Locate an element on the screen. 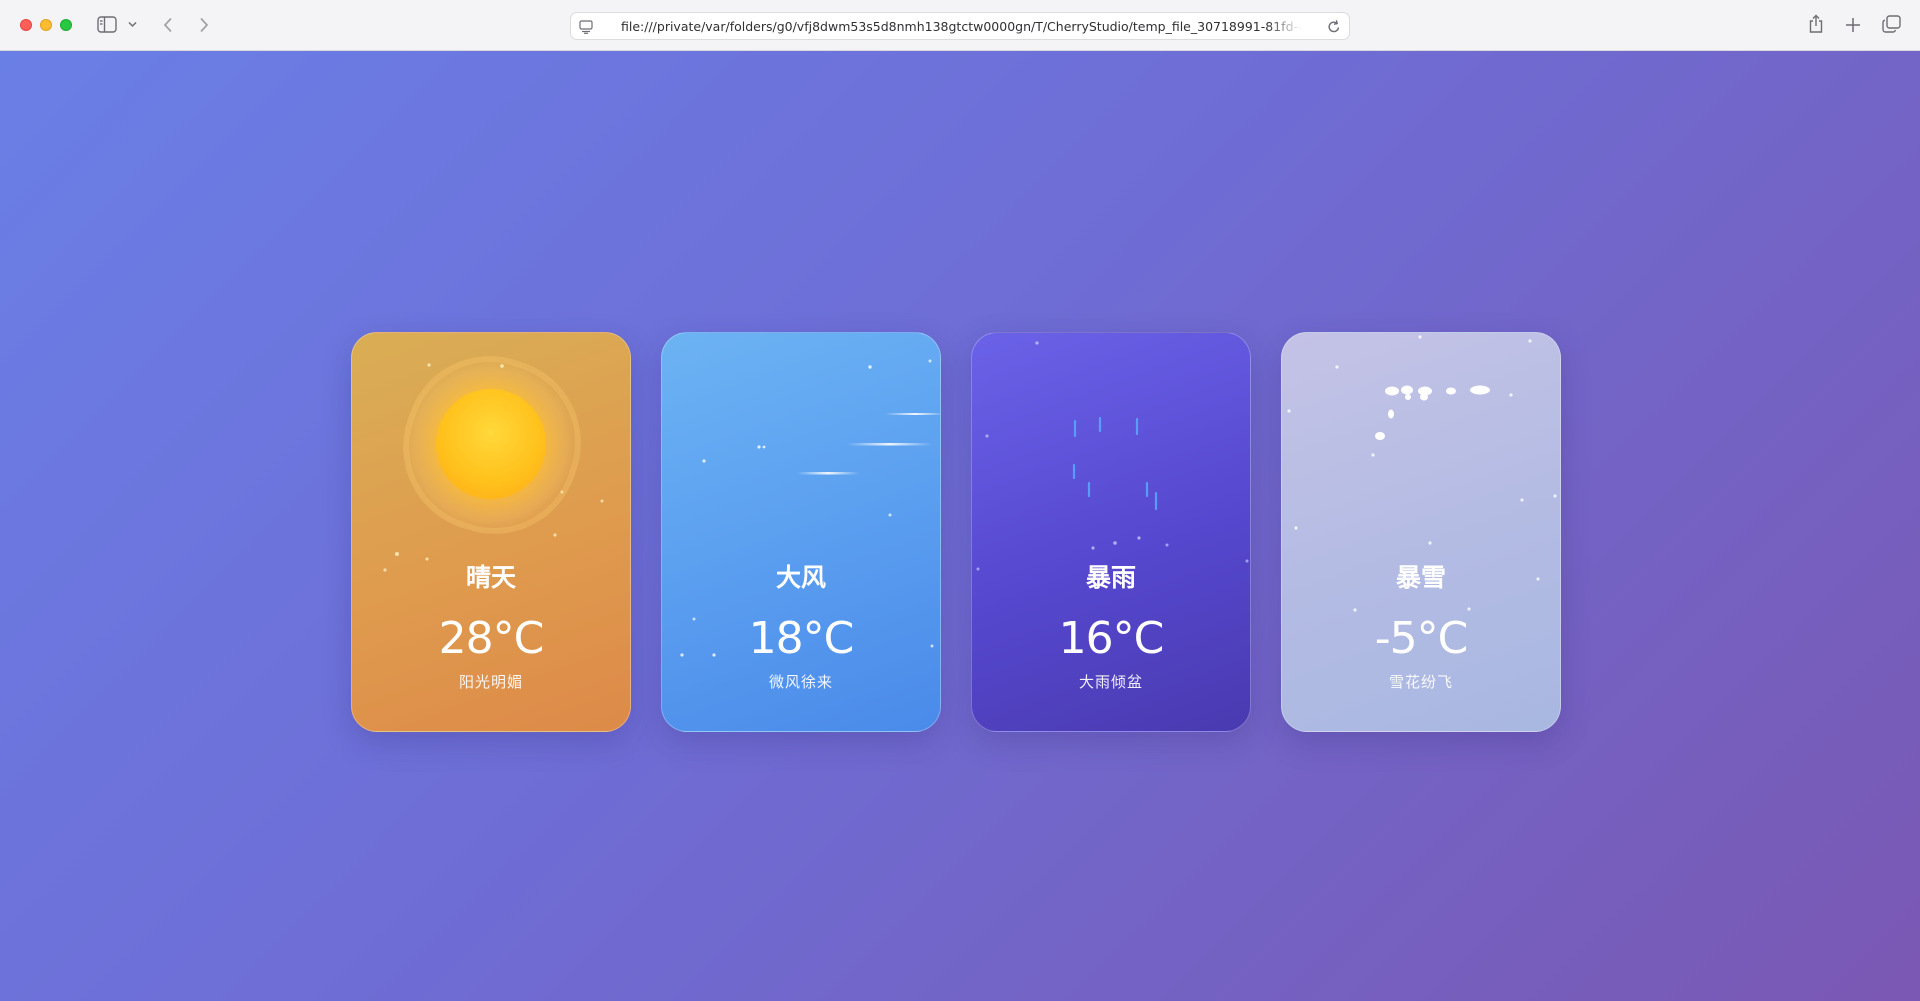  card-description: 阳光明媚 is located at coordinates (490, 682).